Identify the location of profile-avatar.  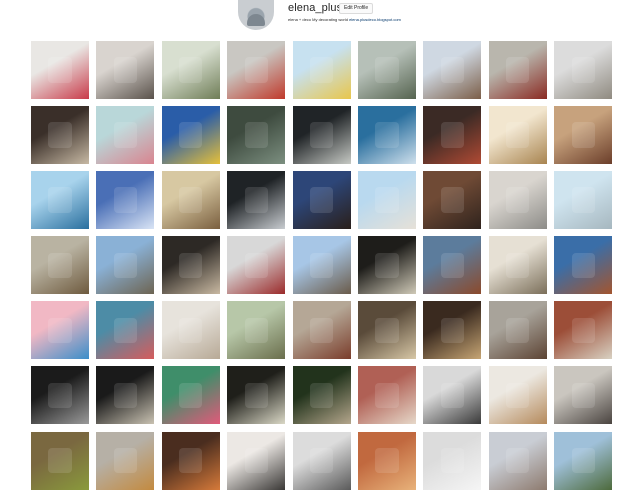
(256, 15).